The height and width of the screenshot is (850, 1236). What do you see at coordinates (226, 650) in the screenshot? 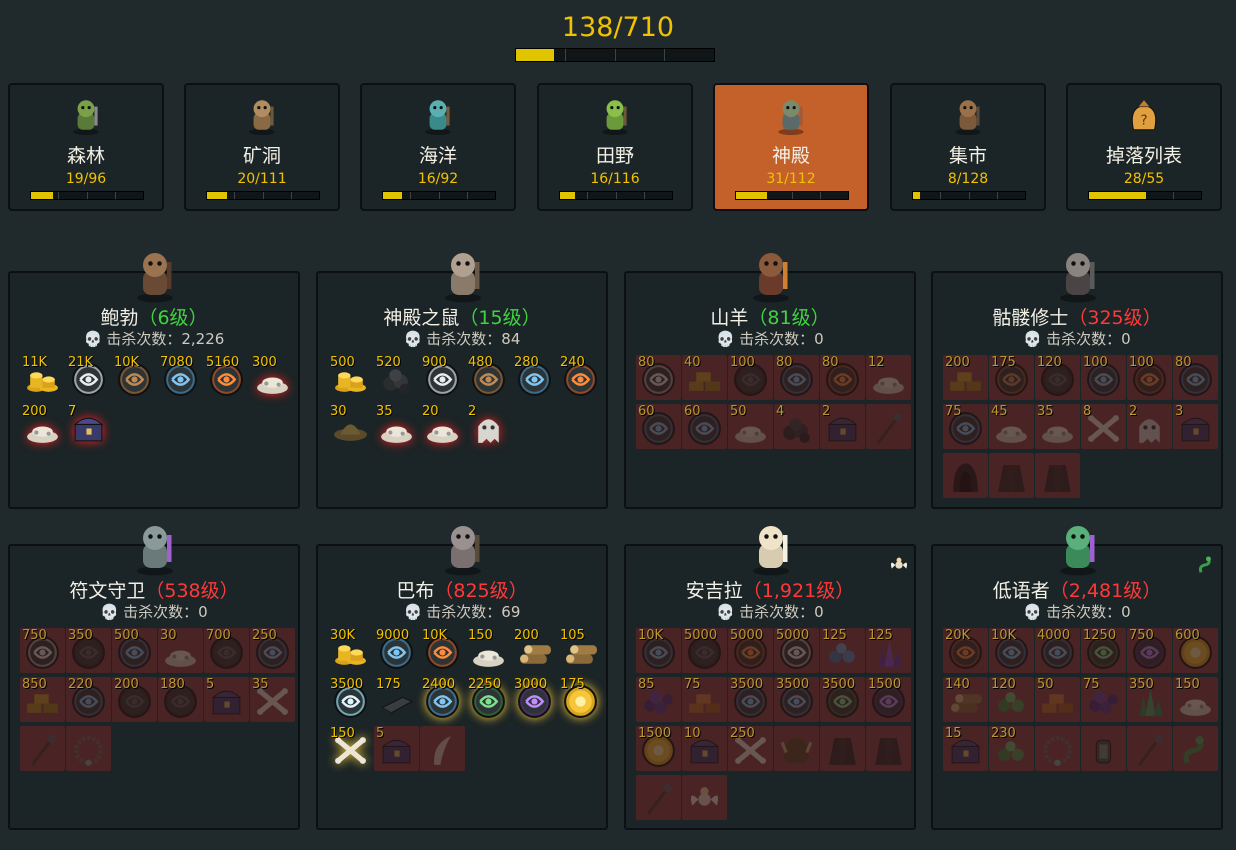
I see `drop-slot: 700` at bounding box center [226, 650].